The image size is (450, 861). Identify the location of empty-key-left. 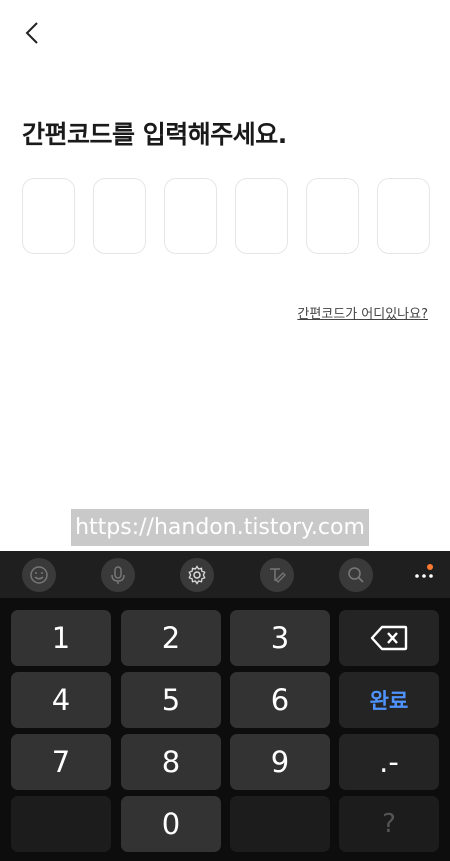
(61, 824).